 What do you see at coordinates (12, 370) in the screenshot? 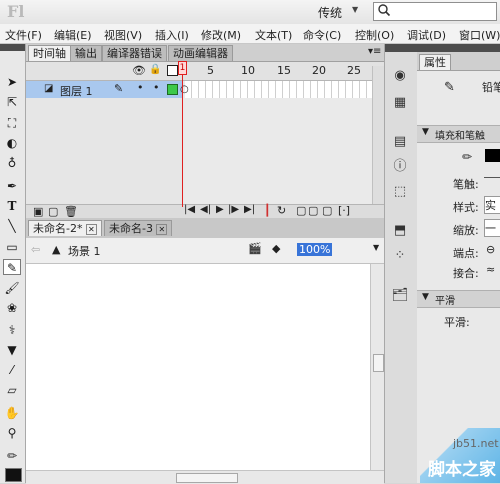
I see `eyedropper-tool-icon: ⁄` at bounding box center [12, 370].